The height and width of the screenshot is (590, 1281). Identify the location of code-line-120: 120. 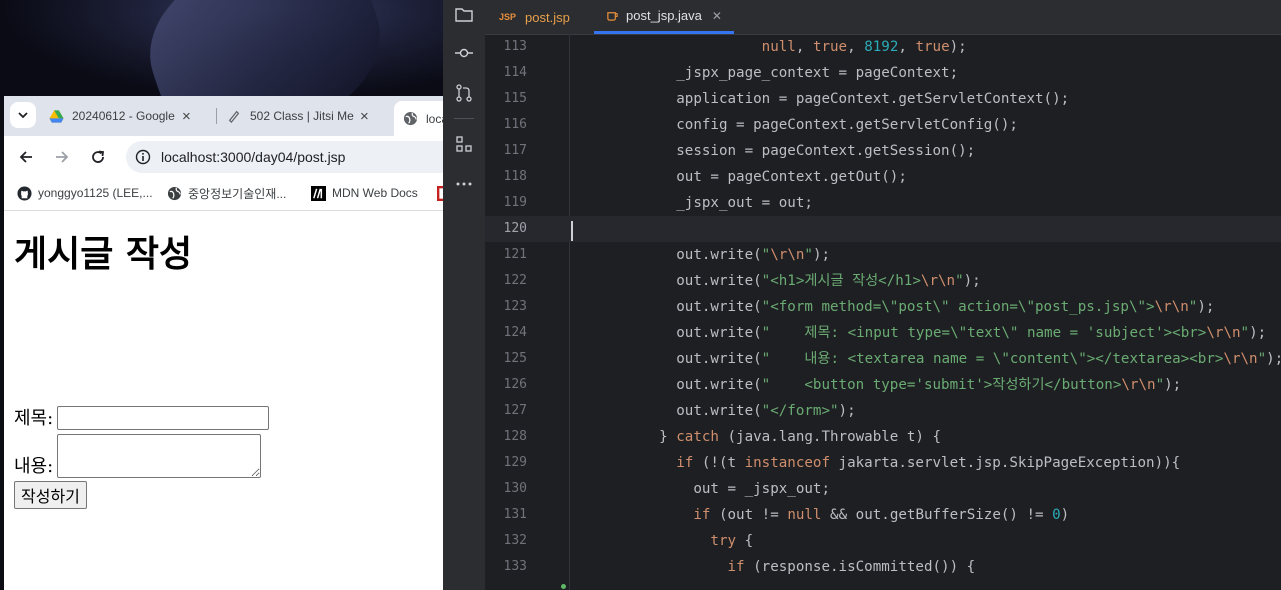
(883, 229).